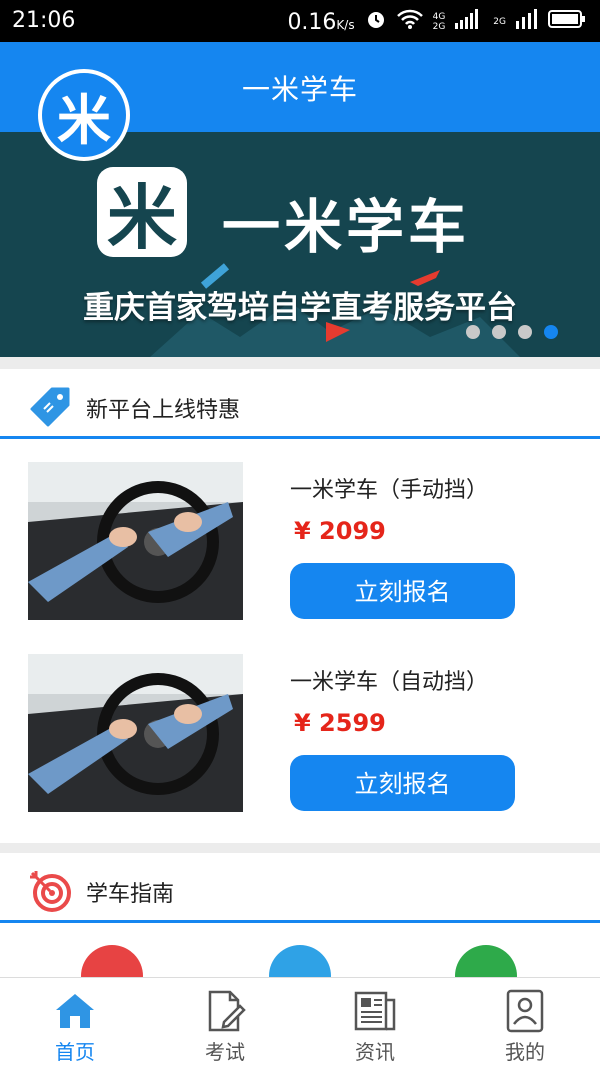 The image size is (600, 1068). I want to click on course-price: ¥ 2599, so click(340, 723).